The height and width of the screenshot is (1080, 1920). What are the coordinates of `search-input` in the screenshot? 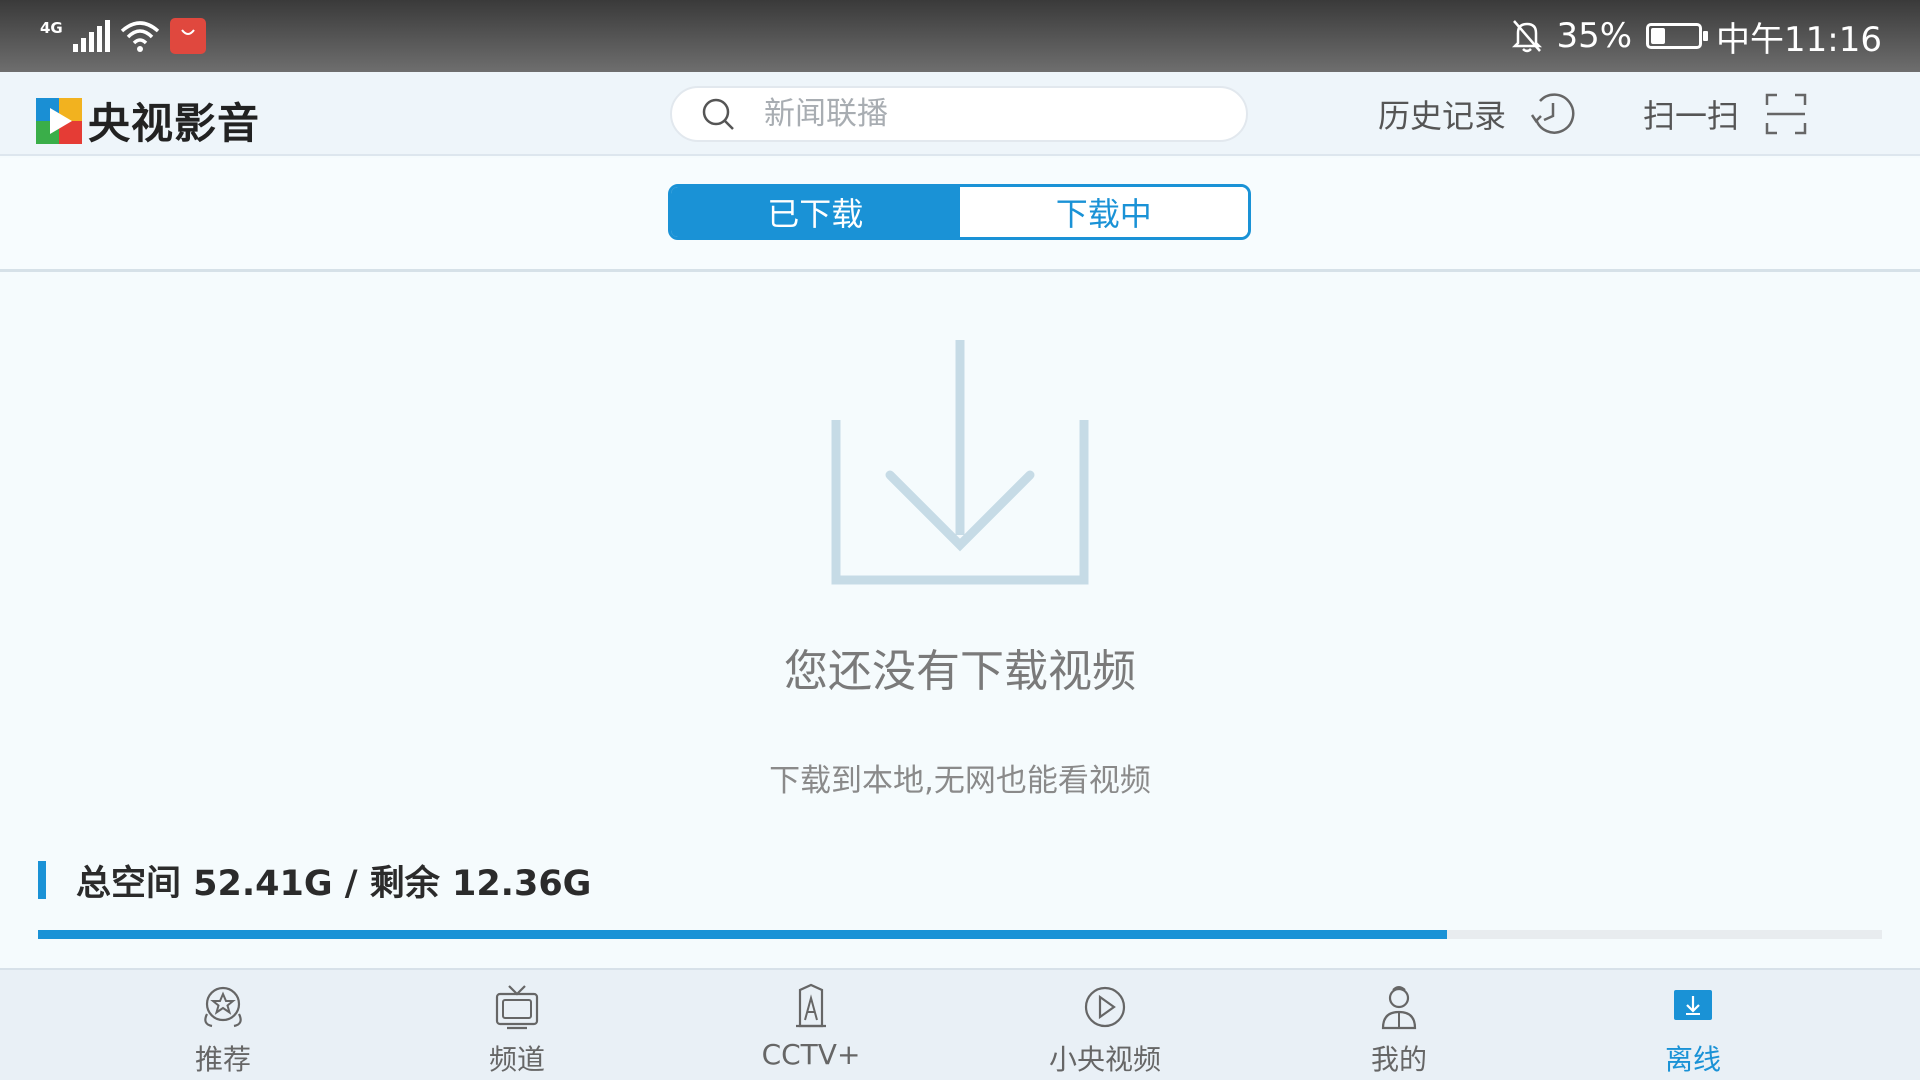 It's located at (974, 114).